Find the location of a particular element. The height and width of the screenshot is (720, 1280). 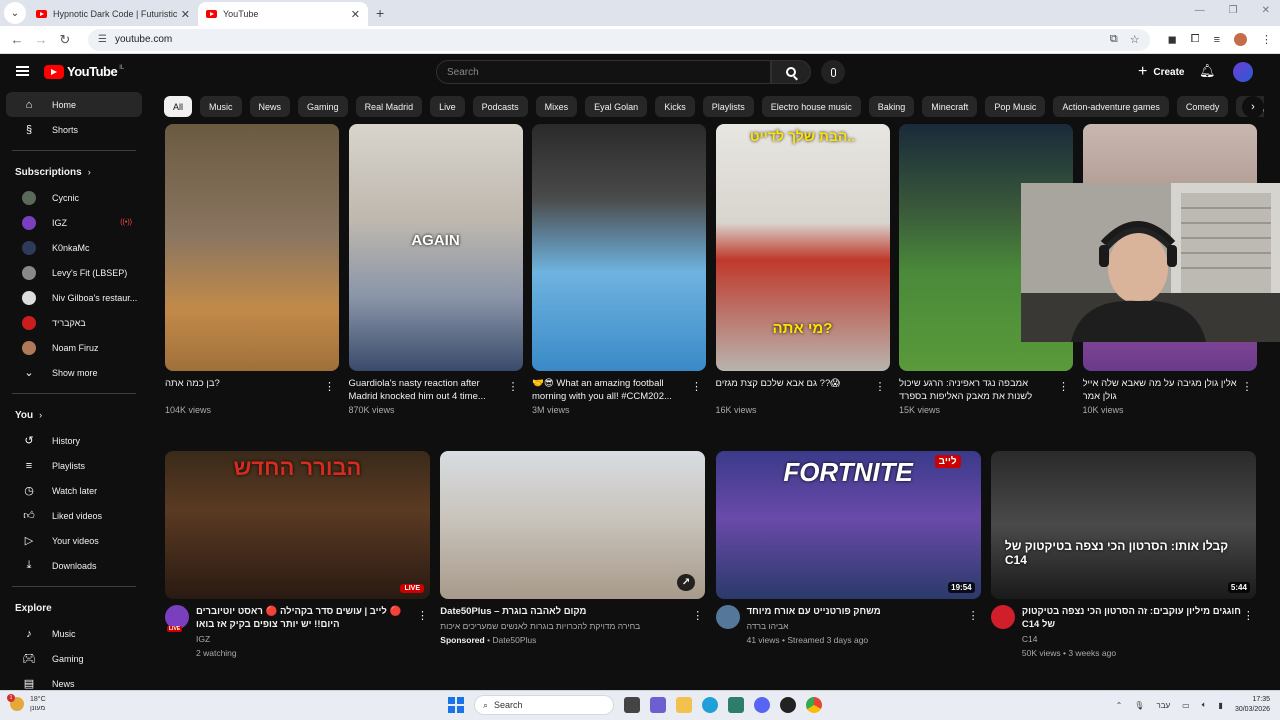

video-thumbnail: FORTNITE לייב 19:54 is located at coordinates (848, 525).